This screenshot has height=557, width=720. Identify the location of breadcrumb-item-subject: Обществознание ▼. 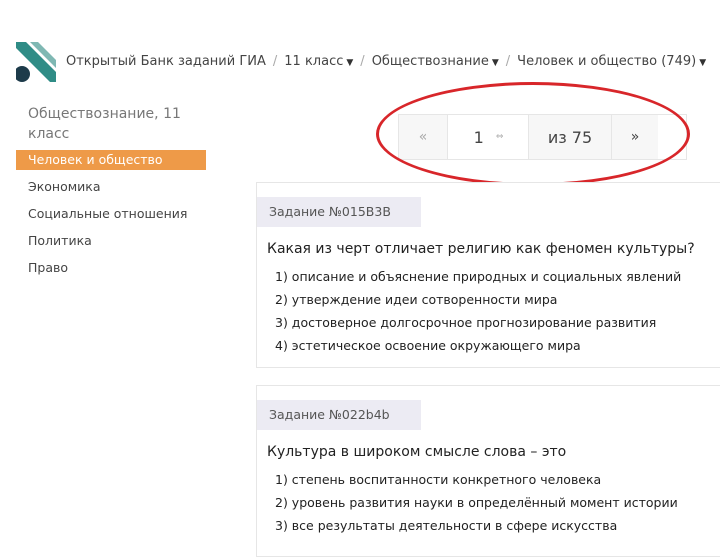
(435, 61).